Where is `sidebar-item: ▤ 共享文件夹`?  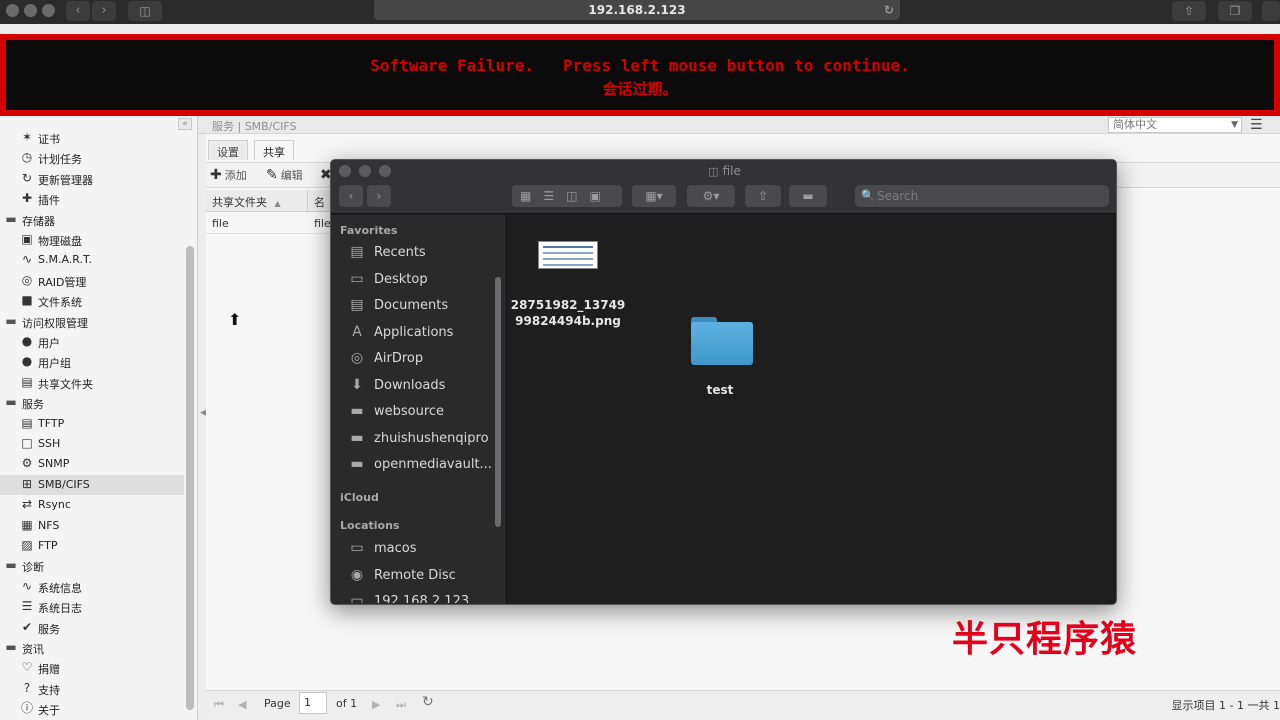
sidebar-item: ▤ 共享文件夹 is located at coordinates (92, 383).